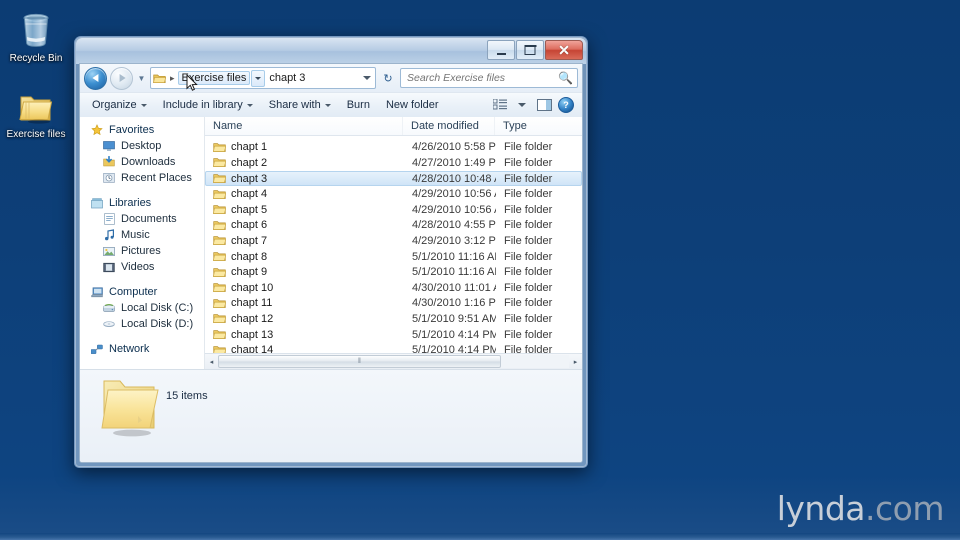  Describe the element at coordinates (141, 78) in the screenshot. I see `recent-pages-button: ▼` at that location.